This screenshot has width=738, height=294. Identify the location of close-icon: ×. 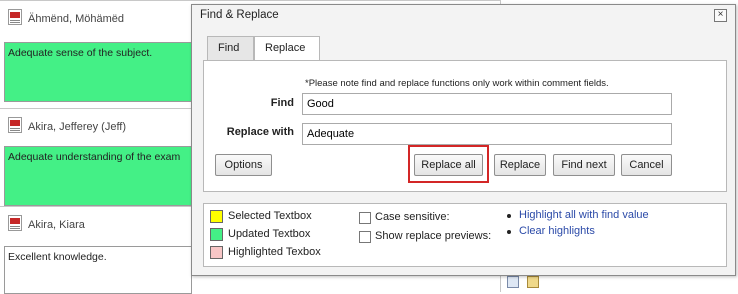
(720, 15).